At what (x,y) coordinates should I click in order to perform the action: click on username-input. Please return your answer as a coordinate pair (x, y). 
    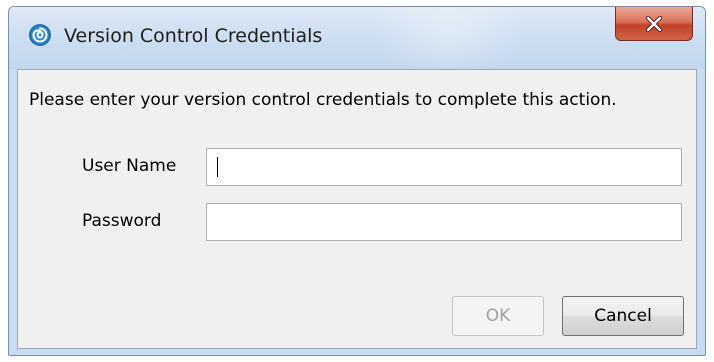
    Looking at the image, I should click on (444, 167).